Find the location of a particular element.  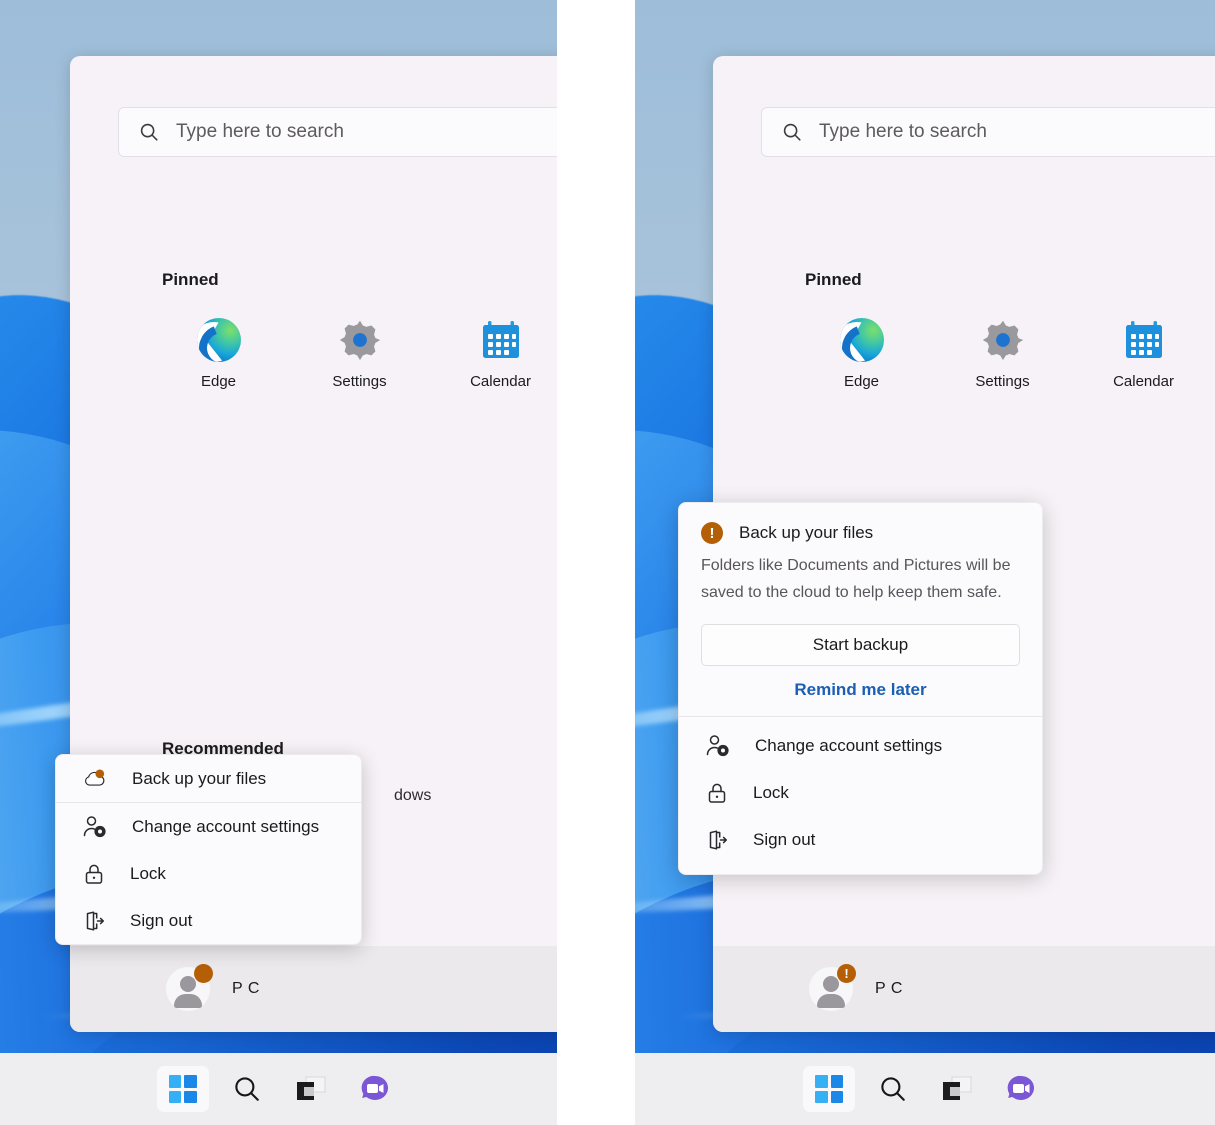

account-badge: ! is located at coordinates (846, 973).